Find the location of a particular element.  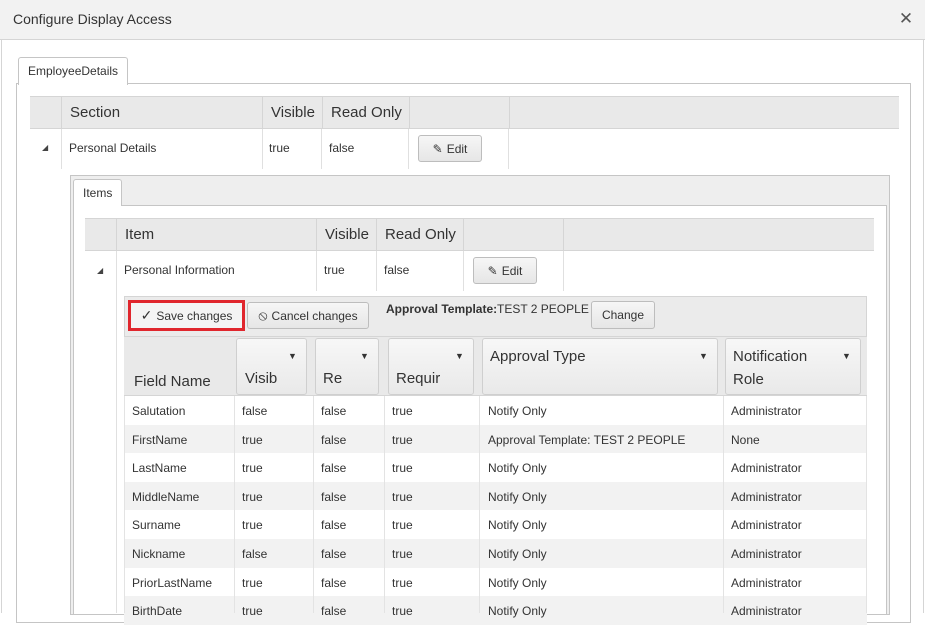

column-header-visible-label: Visib is located at coordinates (261, 378).